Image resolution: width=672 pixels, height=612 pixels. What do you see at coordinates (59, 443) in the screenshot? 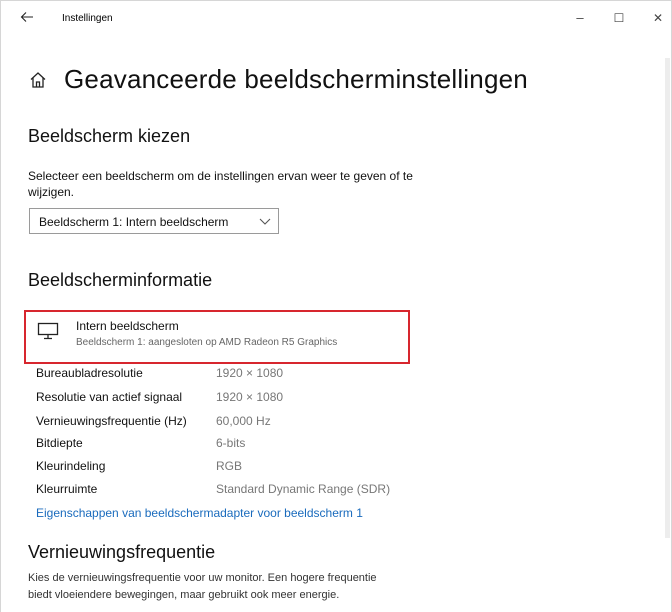
I see `info-row-label: Bitdiepte` at bounding box center [59, 443].